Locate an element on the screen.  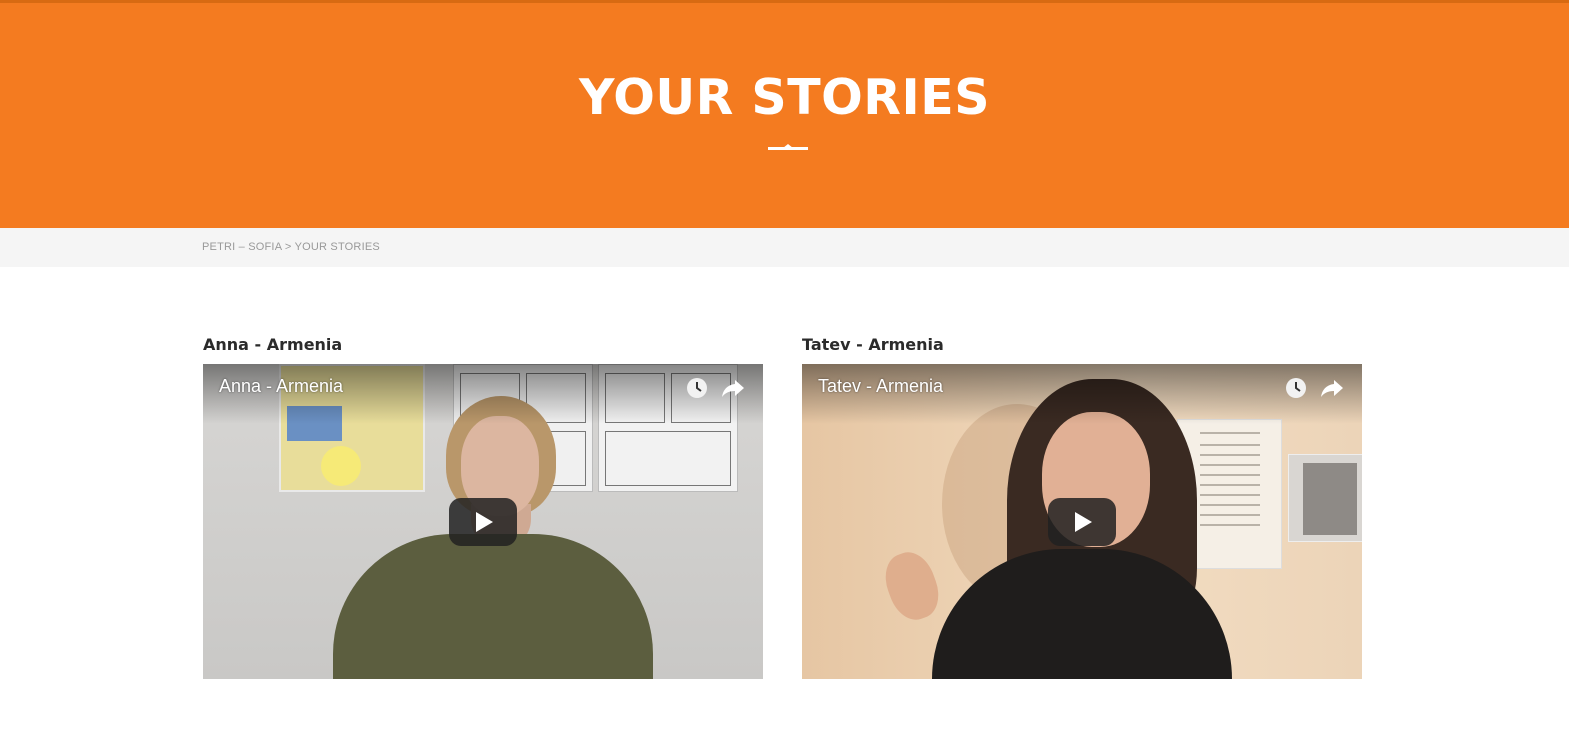
video-title: Anna - Armenia is located at coordinates (281, 386).